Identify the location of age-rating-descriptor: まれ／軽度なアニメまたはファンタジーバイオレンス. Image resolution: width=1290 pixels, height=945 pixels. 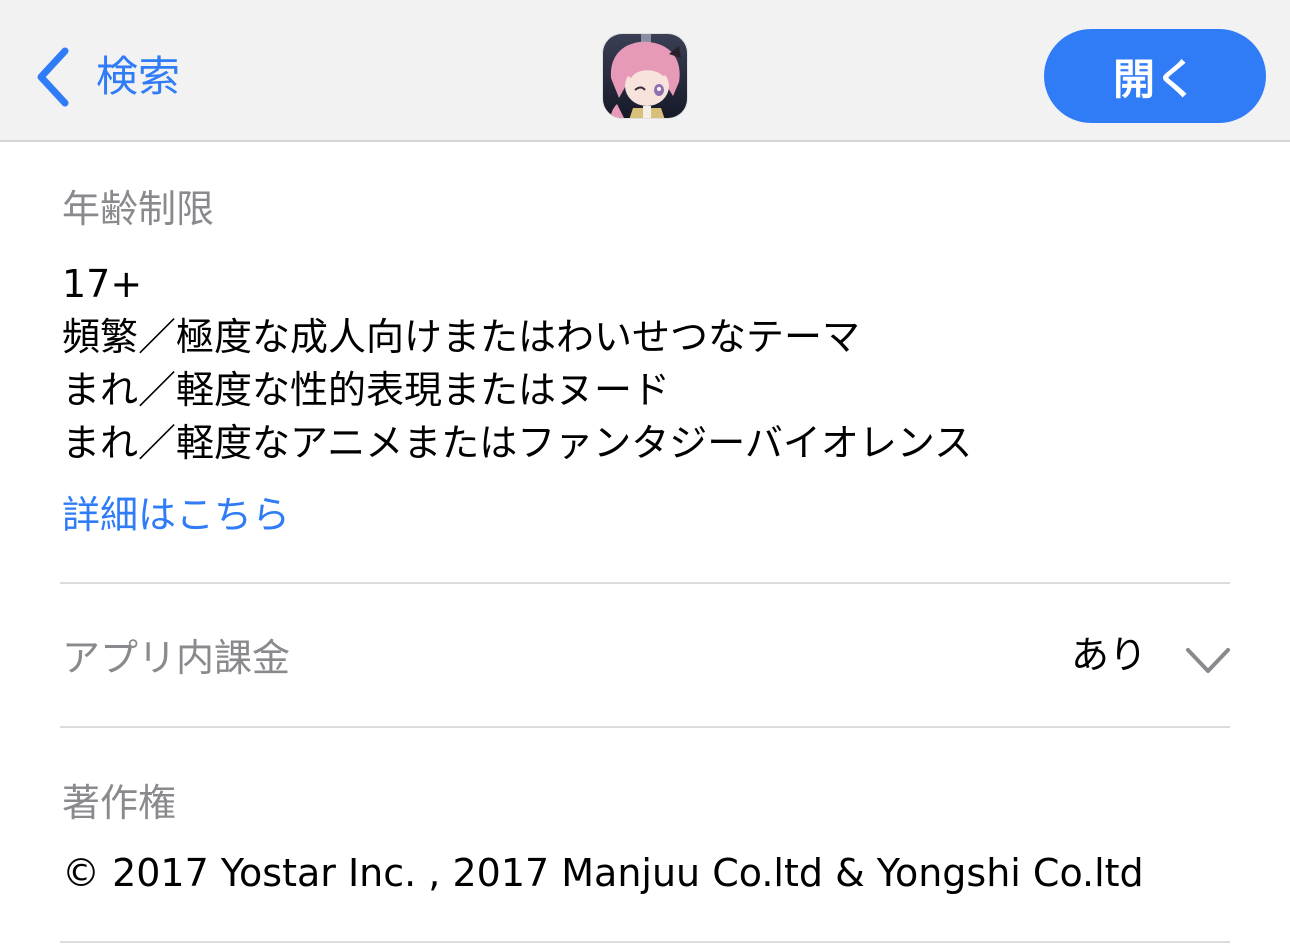
(517, 443).